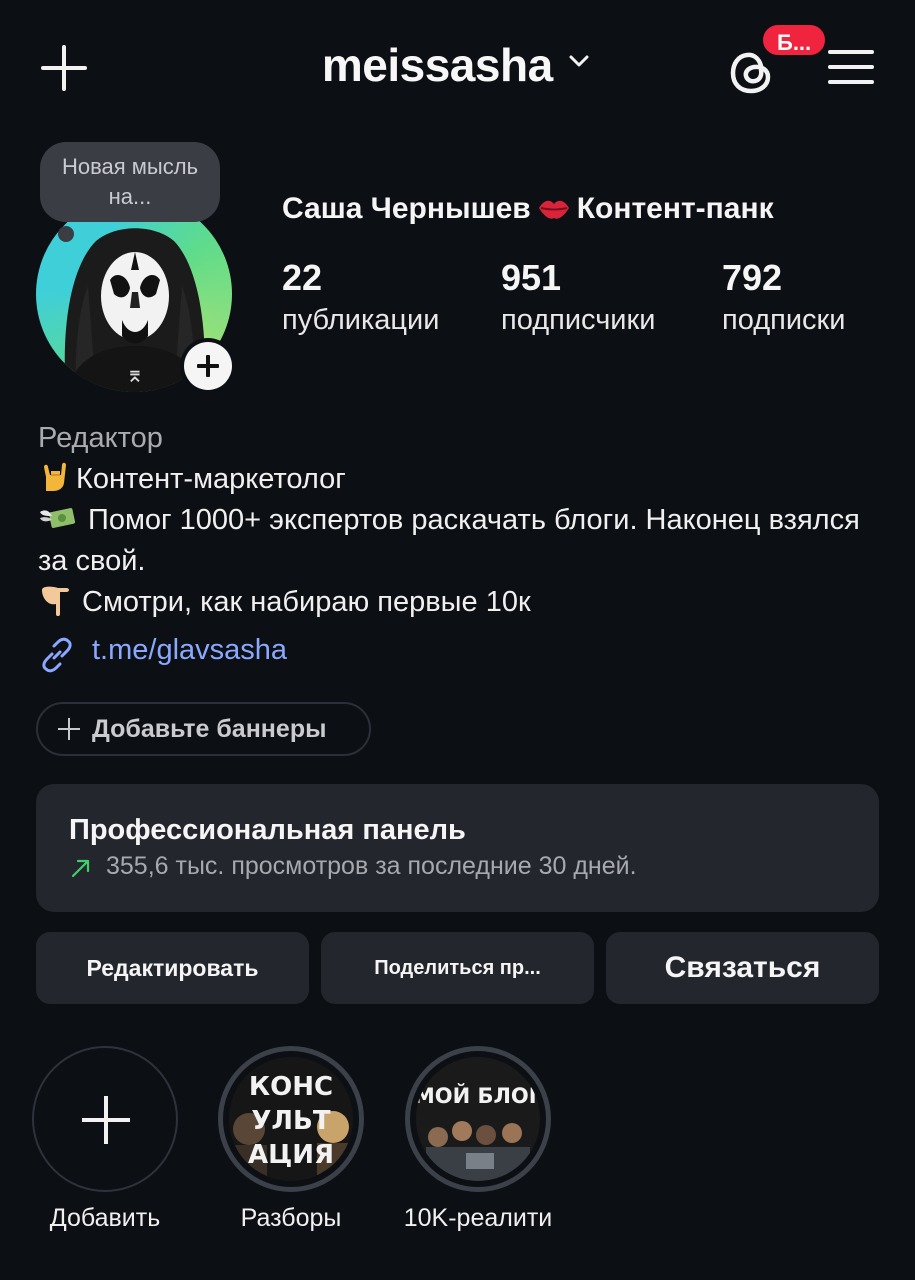 This screenshot has width=915, height=1280. Describe the element at coordinates (478, 1218) in the screenshot. I see `highlight-label: 10K-реалити` at that location.